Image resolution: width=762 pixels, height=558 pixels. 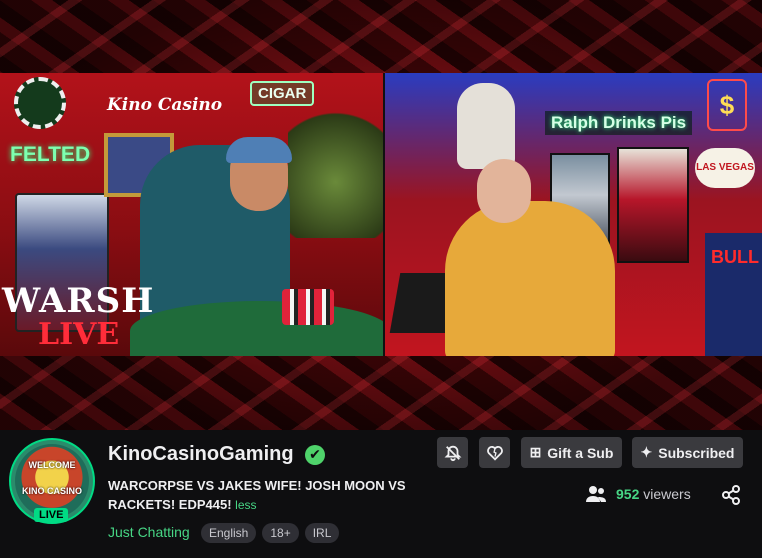 I want to click on felted-chip-sign, so click(x=40, y=103).